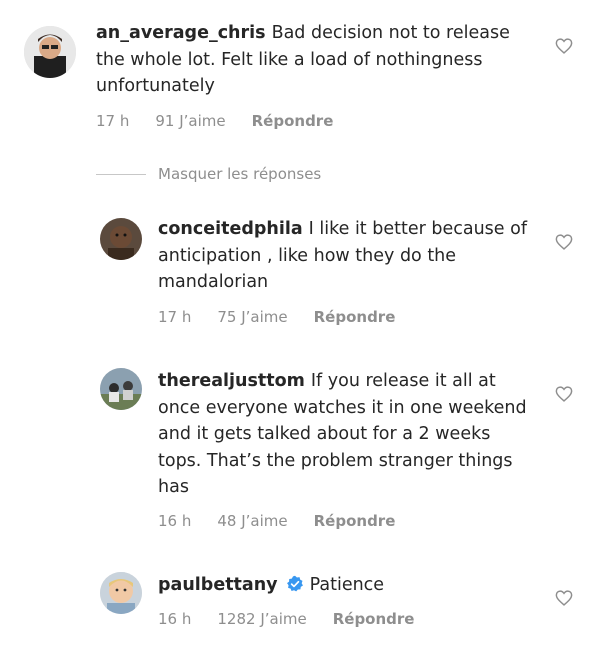  What do you see at coordinates (181, 33) in the screenshot?
I see `comment-username: an_average_chris` at bounding box center [181, 33].